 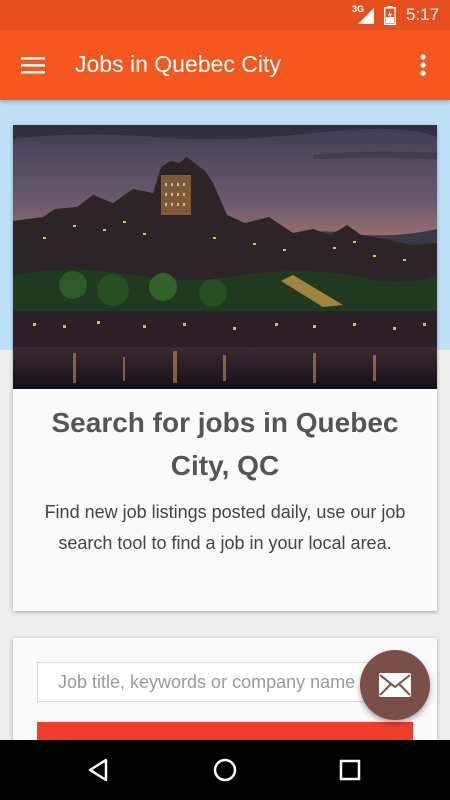 I want to click on more-vert-icon, so click(x=423, y=65).